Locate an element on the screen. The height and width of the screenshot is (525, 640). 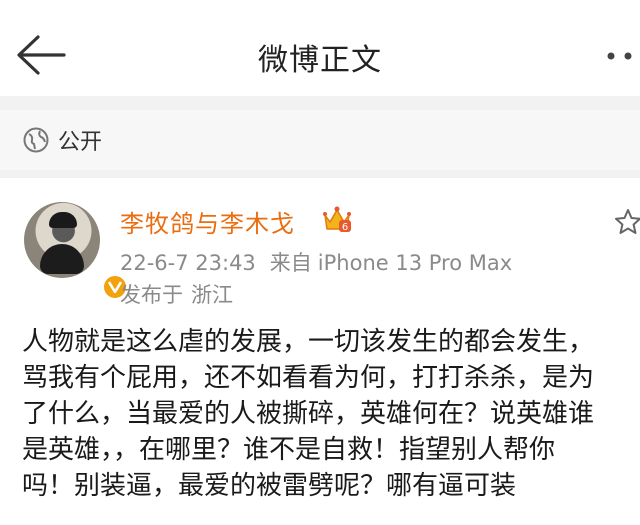
post-meta: 22-6-7 23:43 来自 iPhone 13 Pro Max is located at coordinates (323, 262).